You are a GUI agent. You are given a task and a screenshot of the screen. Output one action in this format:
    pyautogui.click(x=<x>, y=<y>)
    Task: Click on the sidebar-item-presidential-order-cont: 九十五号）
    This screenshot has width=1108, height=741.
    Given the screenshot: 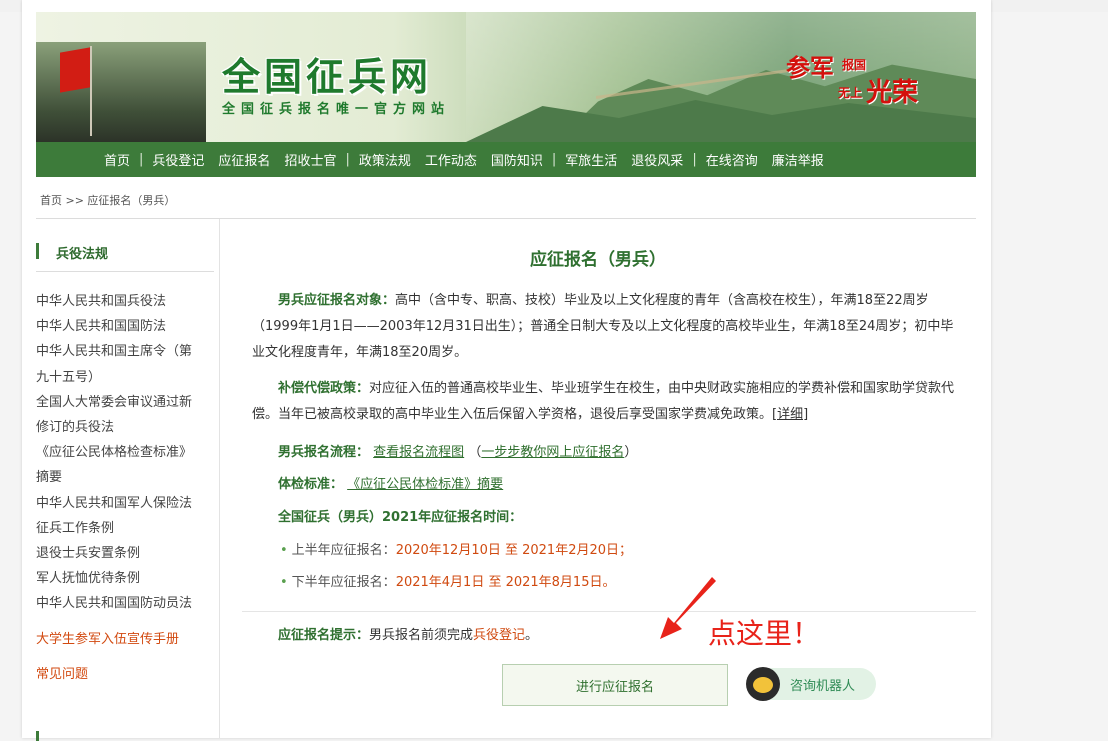 What is the action you would take?
    pyautogui.click(x=123, y=377)
    